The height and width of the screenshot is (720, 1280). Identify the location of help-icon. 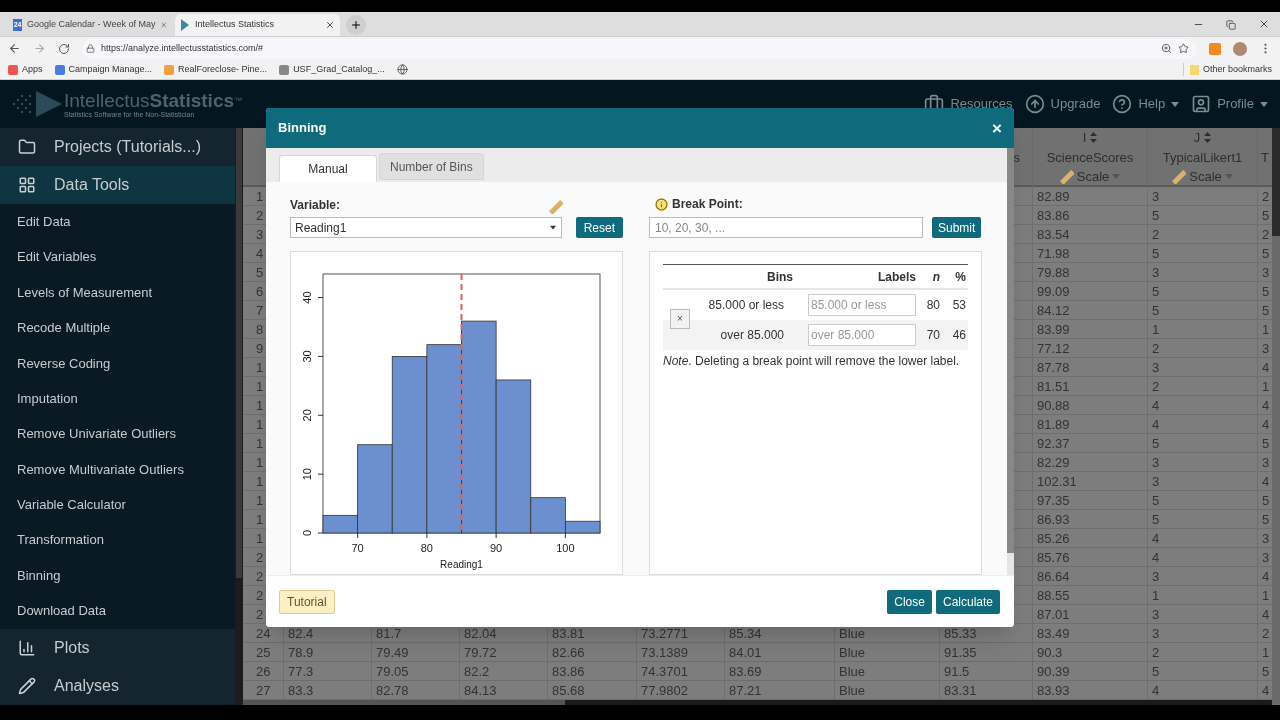
(1122, 104).